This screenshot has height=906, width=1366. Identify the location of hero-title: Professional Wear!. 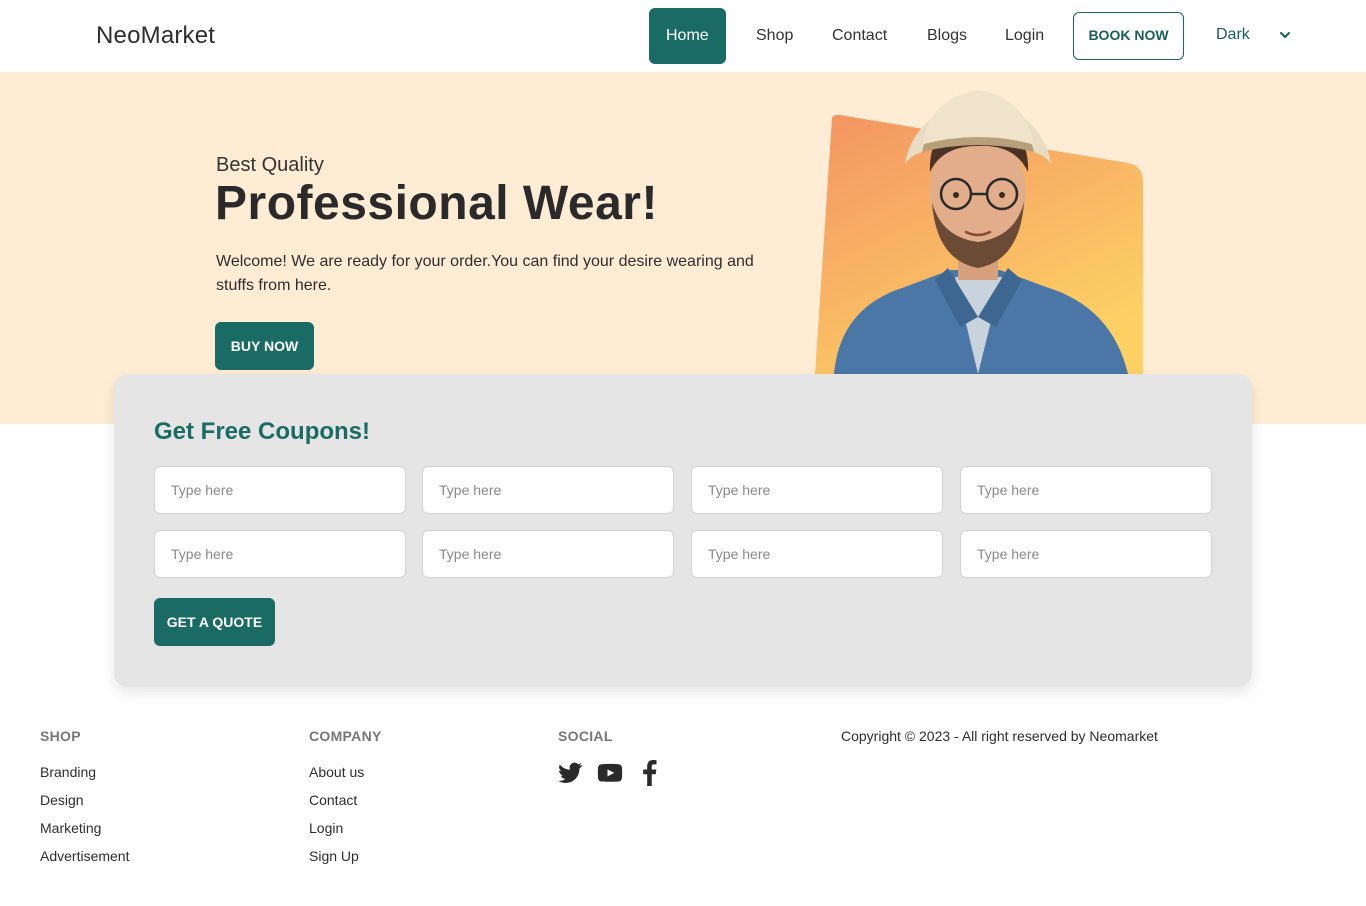
(436, 203).